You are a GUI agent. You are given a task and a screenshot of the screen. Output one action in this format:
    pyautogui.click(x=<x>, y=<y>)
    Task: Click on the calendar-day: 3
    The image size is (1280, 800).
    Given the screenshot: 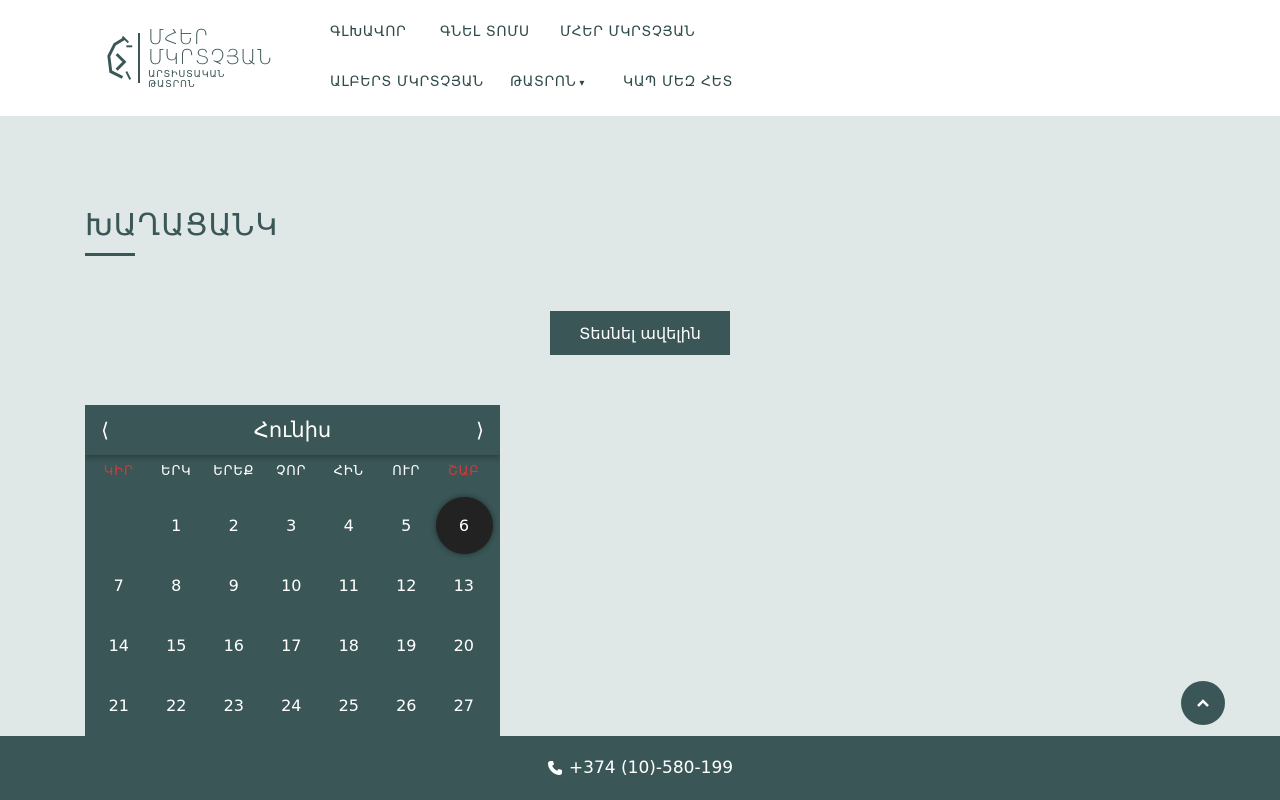 What is the action you would take?
    pyautogui.click(x=292, y=525)
    